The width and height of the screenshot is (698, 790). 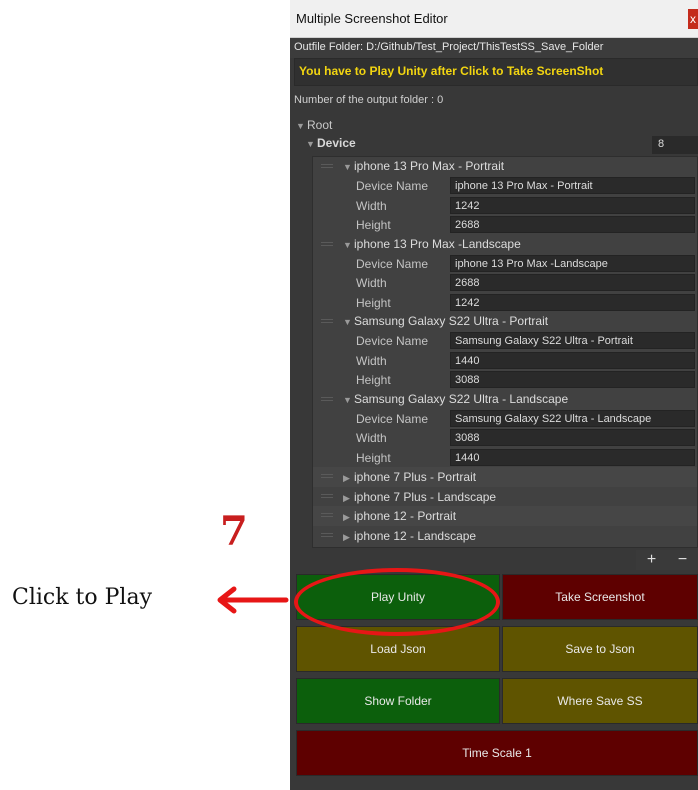 What do you see at coordinates (600, 701) in the screenshot?
I see `where-save-ss-button: Where Save SS` at bounding box center [600, 701].